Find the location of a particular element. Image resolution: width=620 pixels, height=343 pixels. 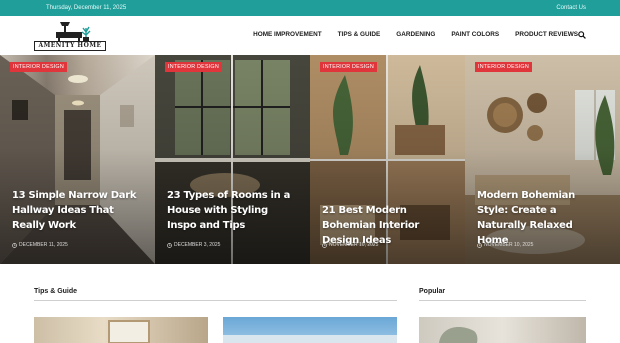

site-logo: AMENITY HOME is located at coordinates (70, 36).